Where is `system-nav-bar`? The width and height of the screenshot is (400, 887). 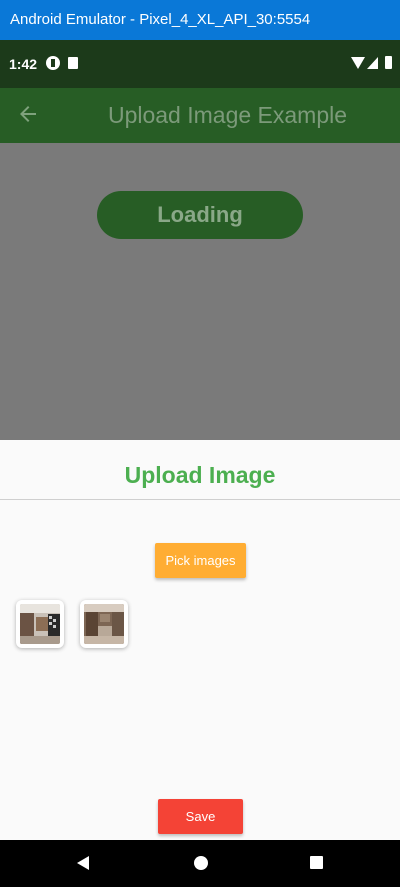
system-nav-bar is located at coordinates (200, 863).